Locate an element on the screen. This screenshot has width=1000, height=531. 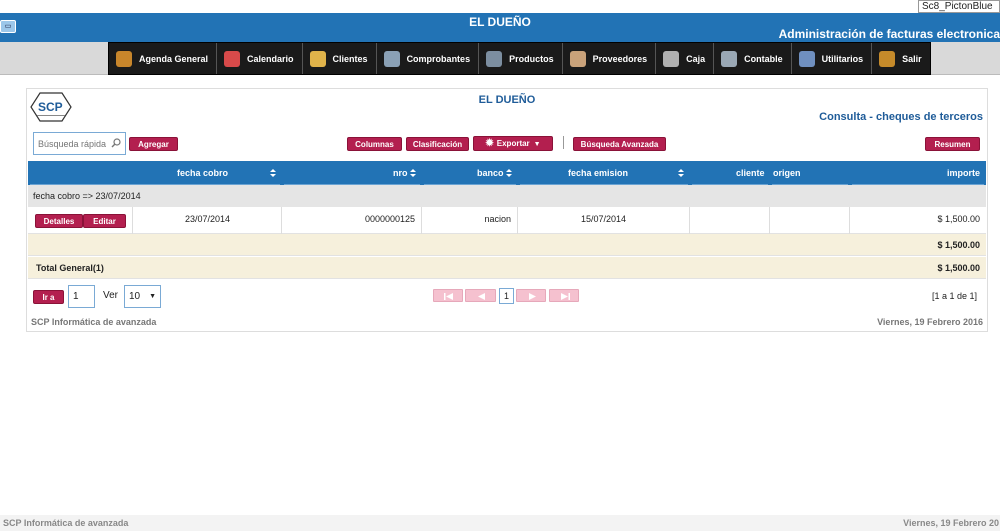
menu-item-label: Utilitarios is located at coordinates (842, 58).